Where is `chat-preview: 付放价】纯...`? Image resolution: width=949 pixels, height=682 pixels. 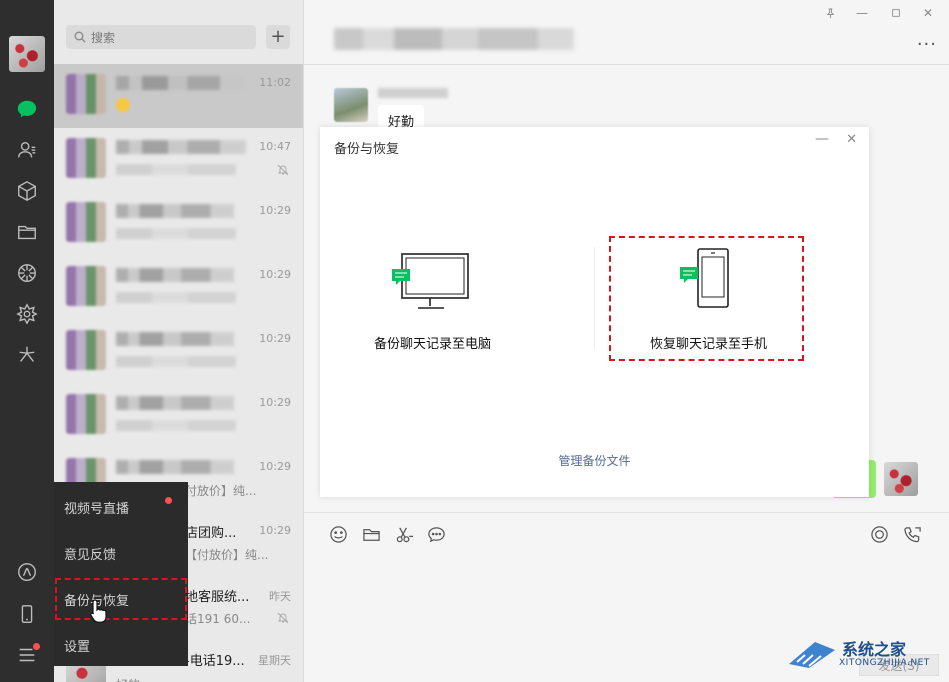
chat-preview: 付放价】纯... is located at coordinates (221, 491).